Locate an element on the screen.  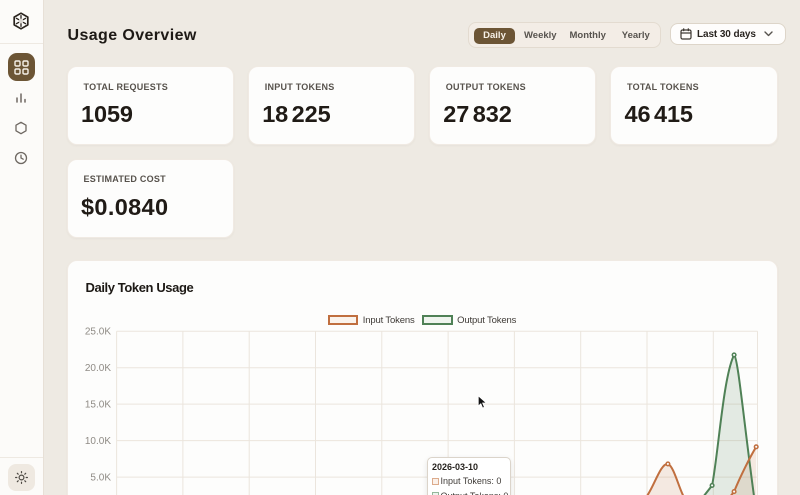
svg-text: 25.0K is located at coordinates (97, 331).